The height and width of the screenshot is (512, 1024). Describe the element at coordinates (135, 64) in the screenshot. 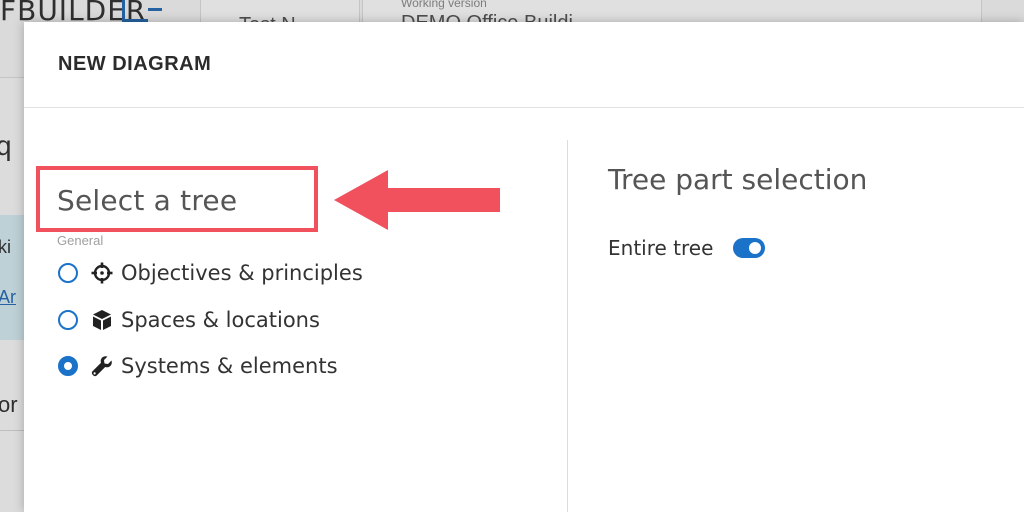

I see `modal-title: NEW DIAGRAM` at that location.